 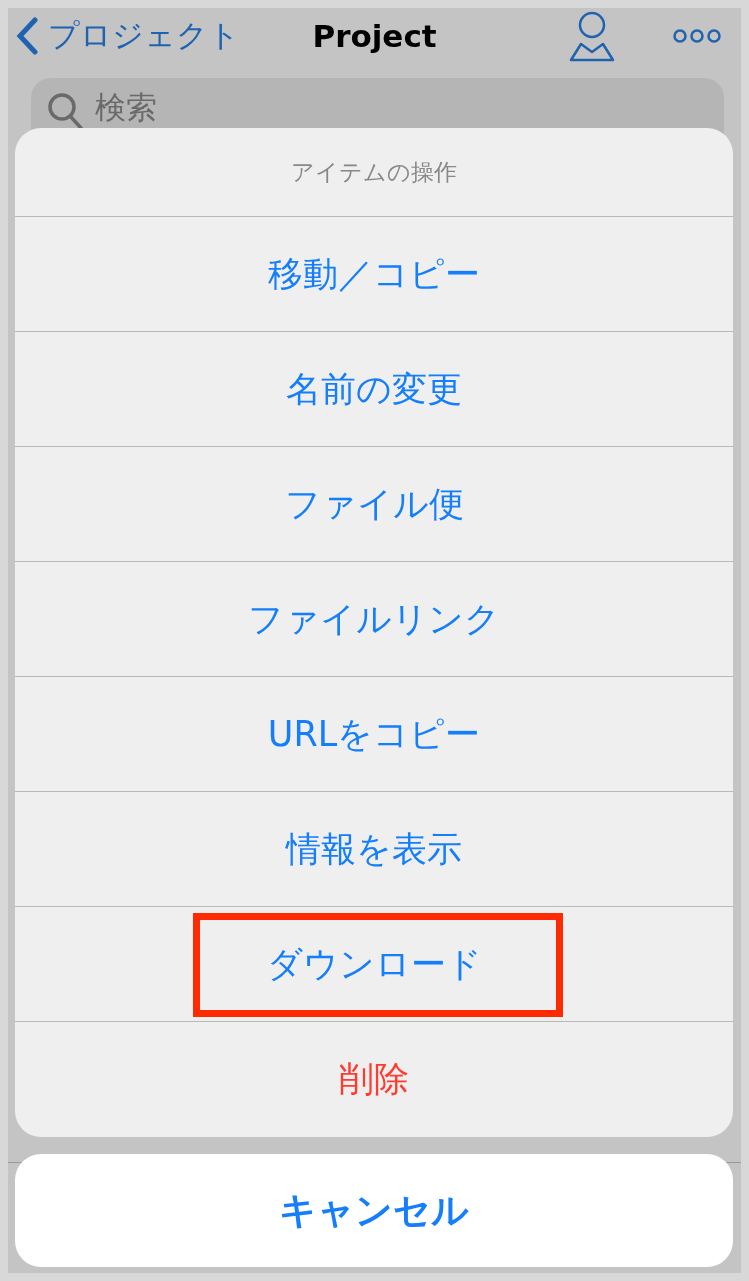 What do you see at coordinates (592, 36) in the screenshot?
I see `person-icon` at bounding box center [592, 36].